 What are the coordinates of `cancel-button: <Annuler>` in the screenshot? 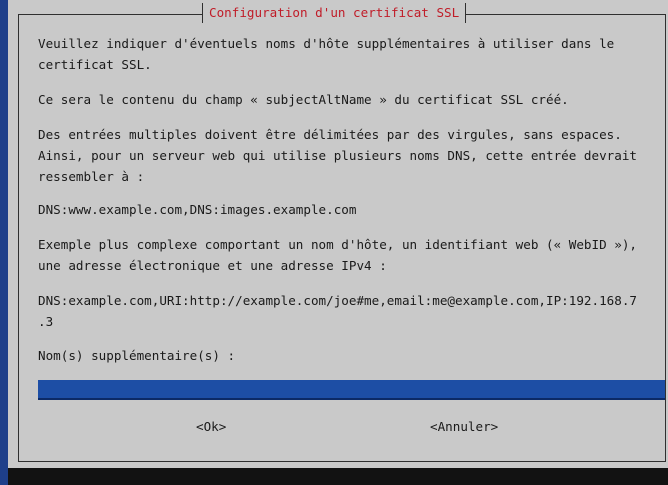 It's located at (464, 427).